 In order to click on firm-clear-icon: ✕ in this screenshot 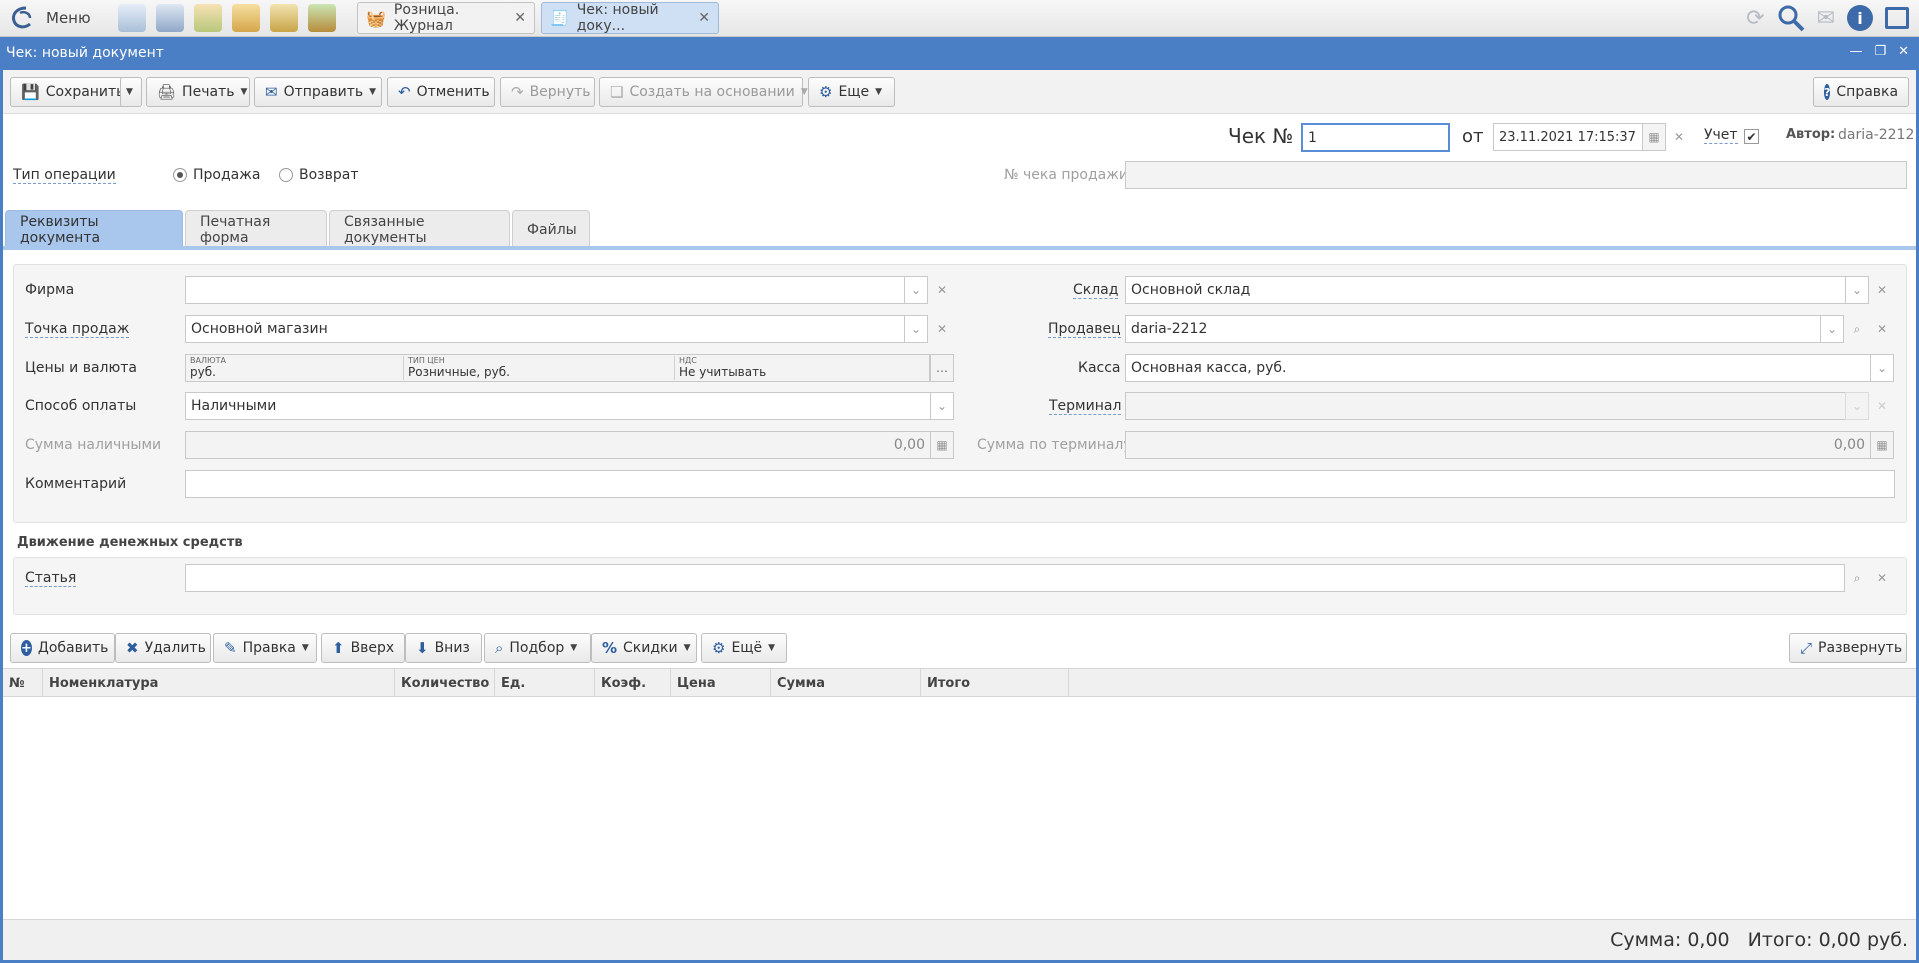, I will do `click(942, 290)`.